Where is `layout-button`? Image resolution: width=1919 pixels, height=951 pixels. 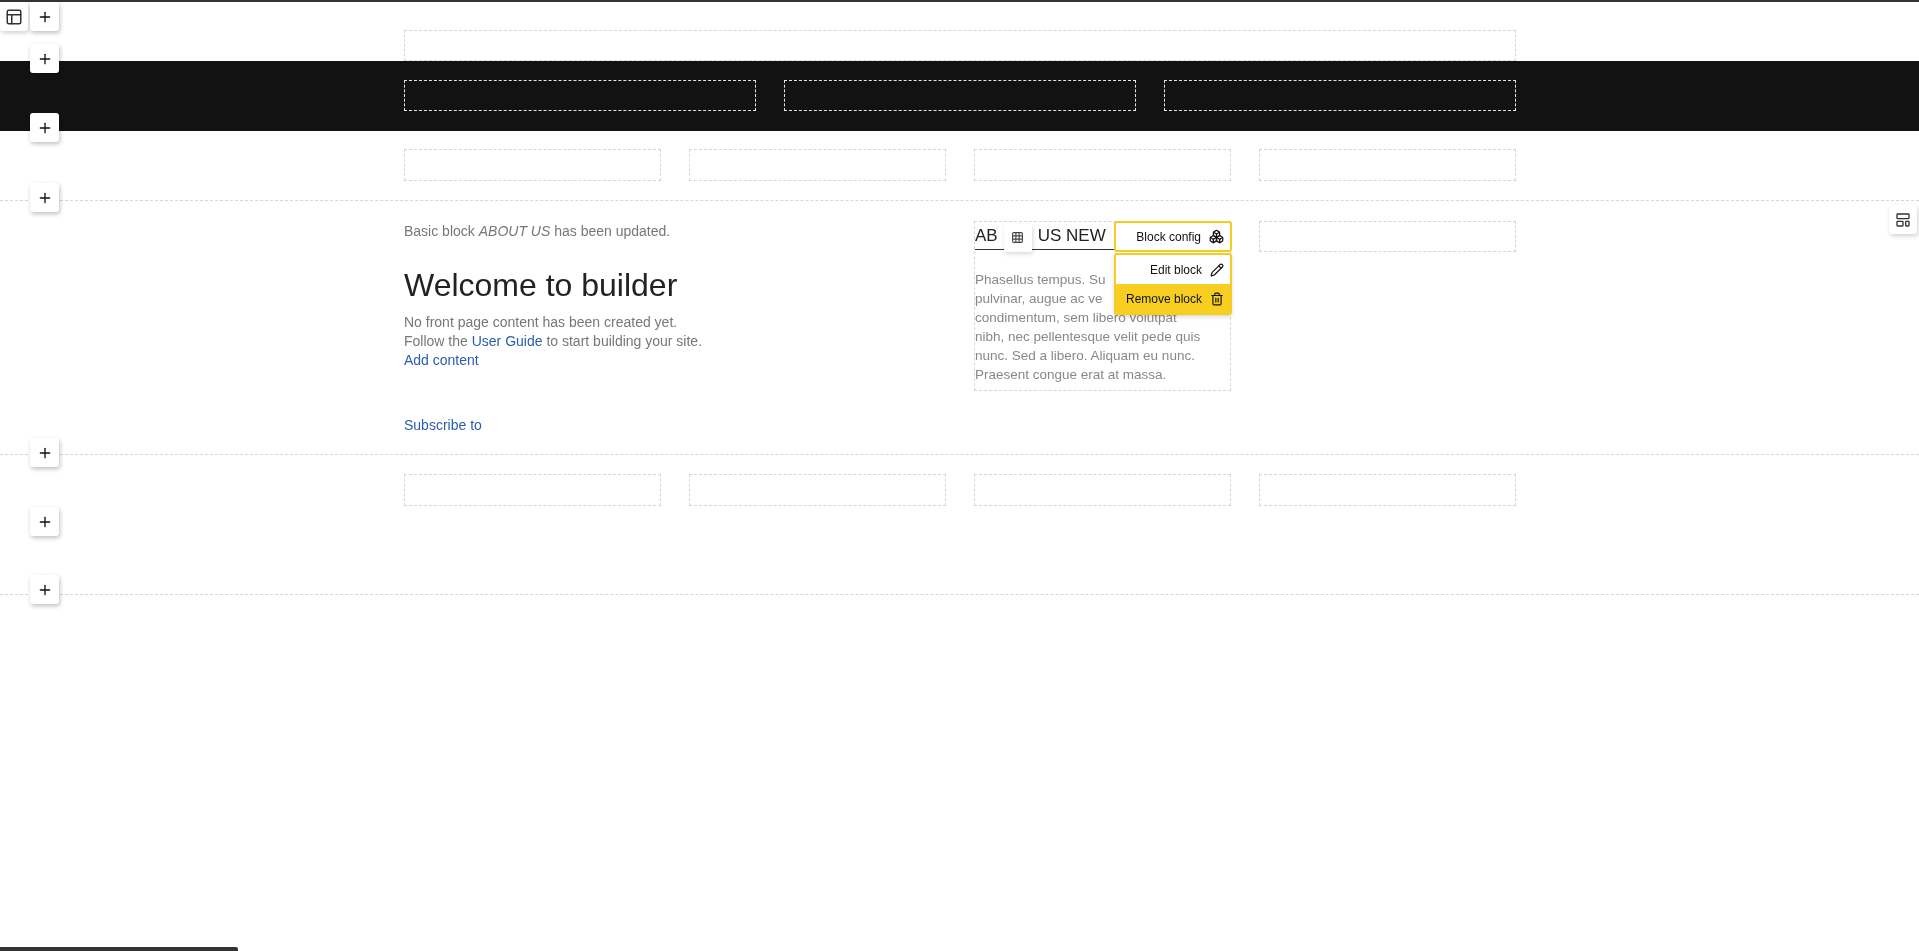 layout-button is located at coordinates (14, 16).